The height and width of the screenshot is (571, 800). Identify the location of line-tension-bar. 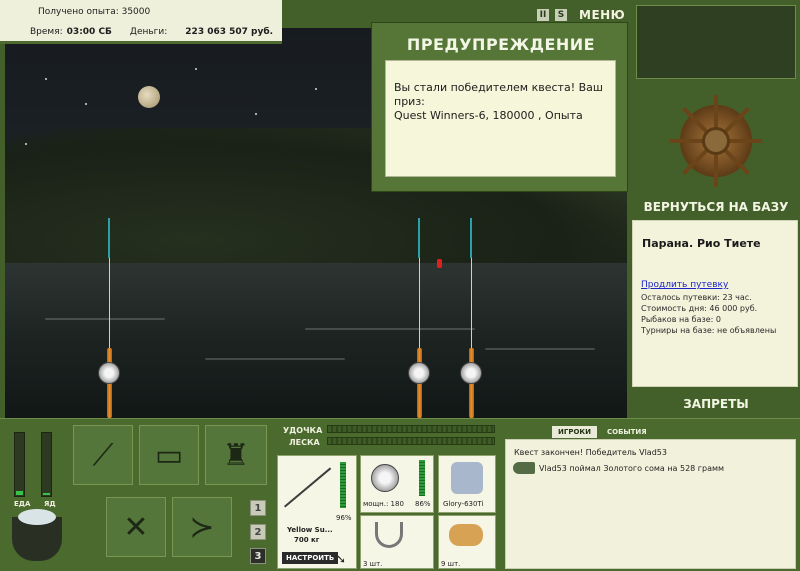
(411, 441).